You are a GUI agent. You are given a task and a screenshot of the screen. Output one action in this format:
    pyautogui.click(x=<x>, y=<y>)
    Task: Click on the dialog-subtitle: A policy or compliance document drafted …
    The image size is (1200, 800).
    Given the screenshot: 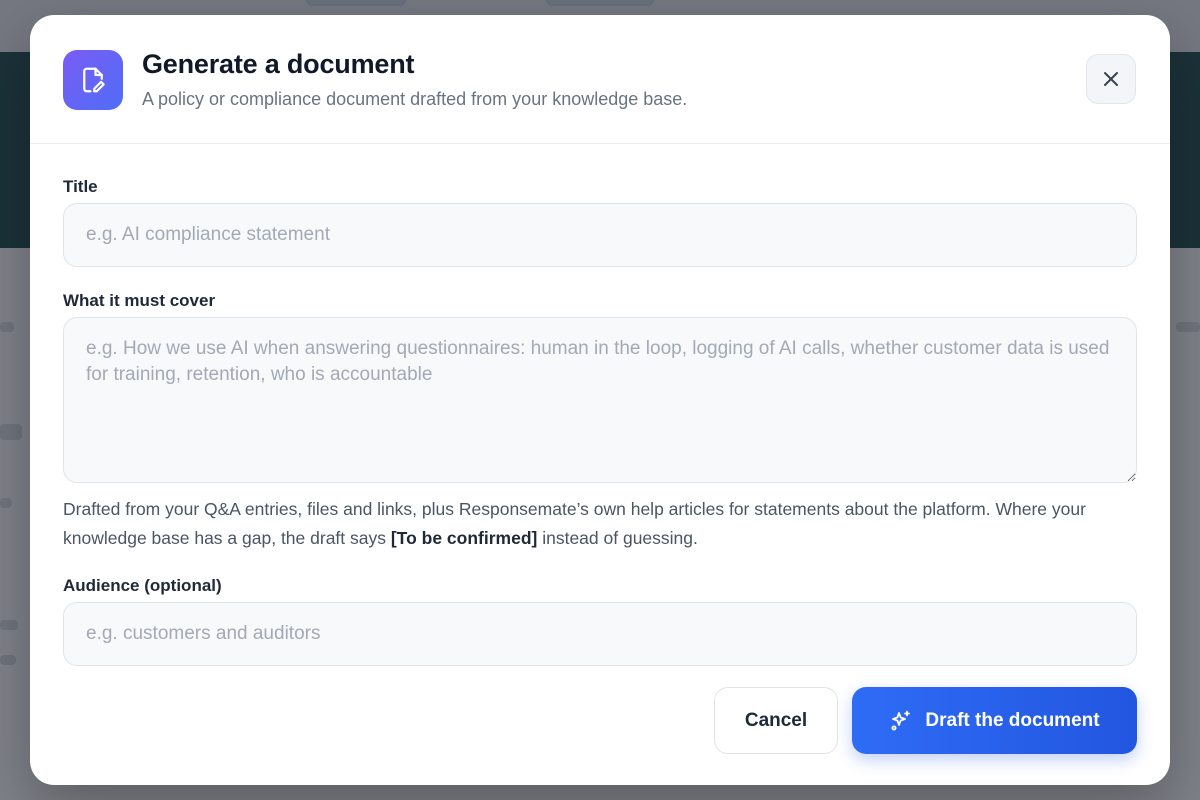 What is the action you would take?
    pyautogui.click(x=415, y=99)
    